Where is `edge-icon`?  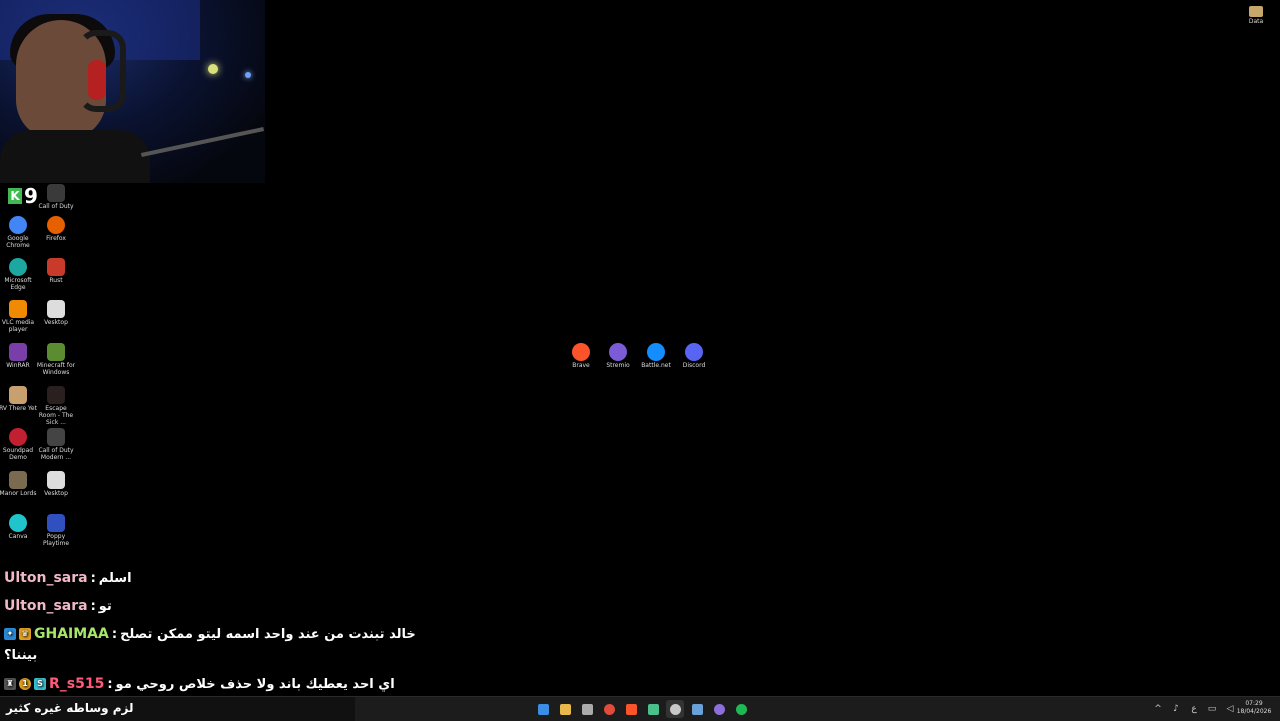
edge-icon is located at coordinates (18, 267).